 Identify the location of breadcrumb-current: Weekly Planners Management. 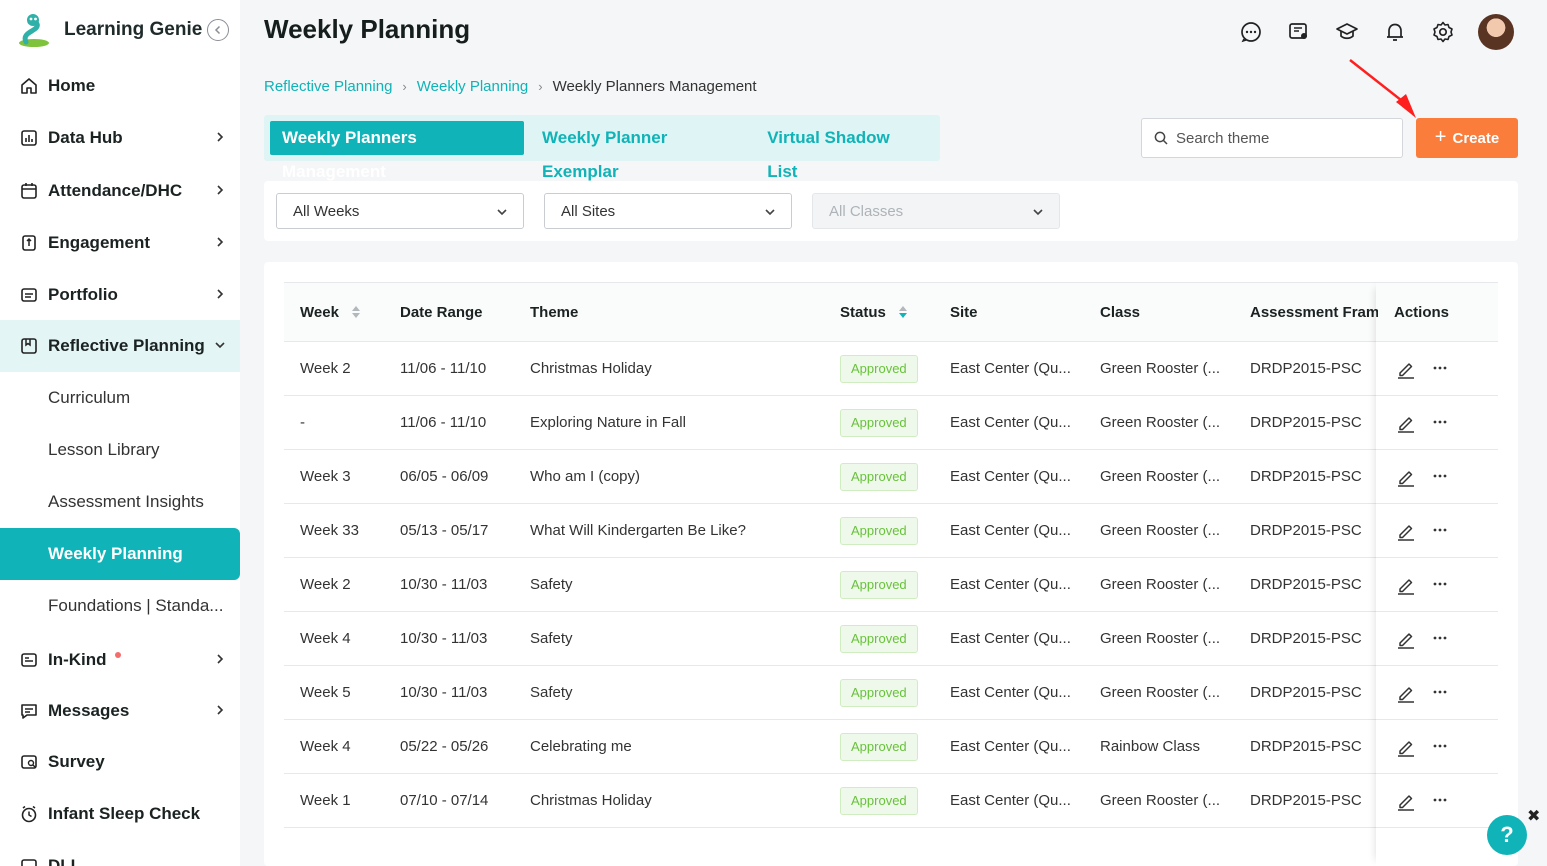
(654, 86).